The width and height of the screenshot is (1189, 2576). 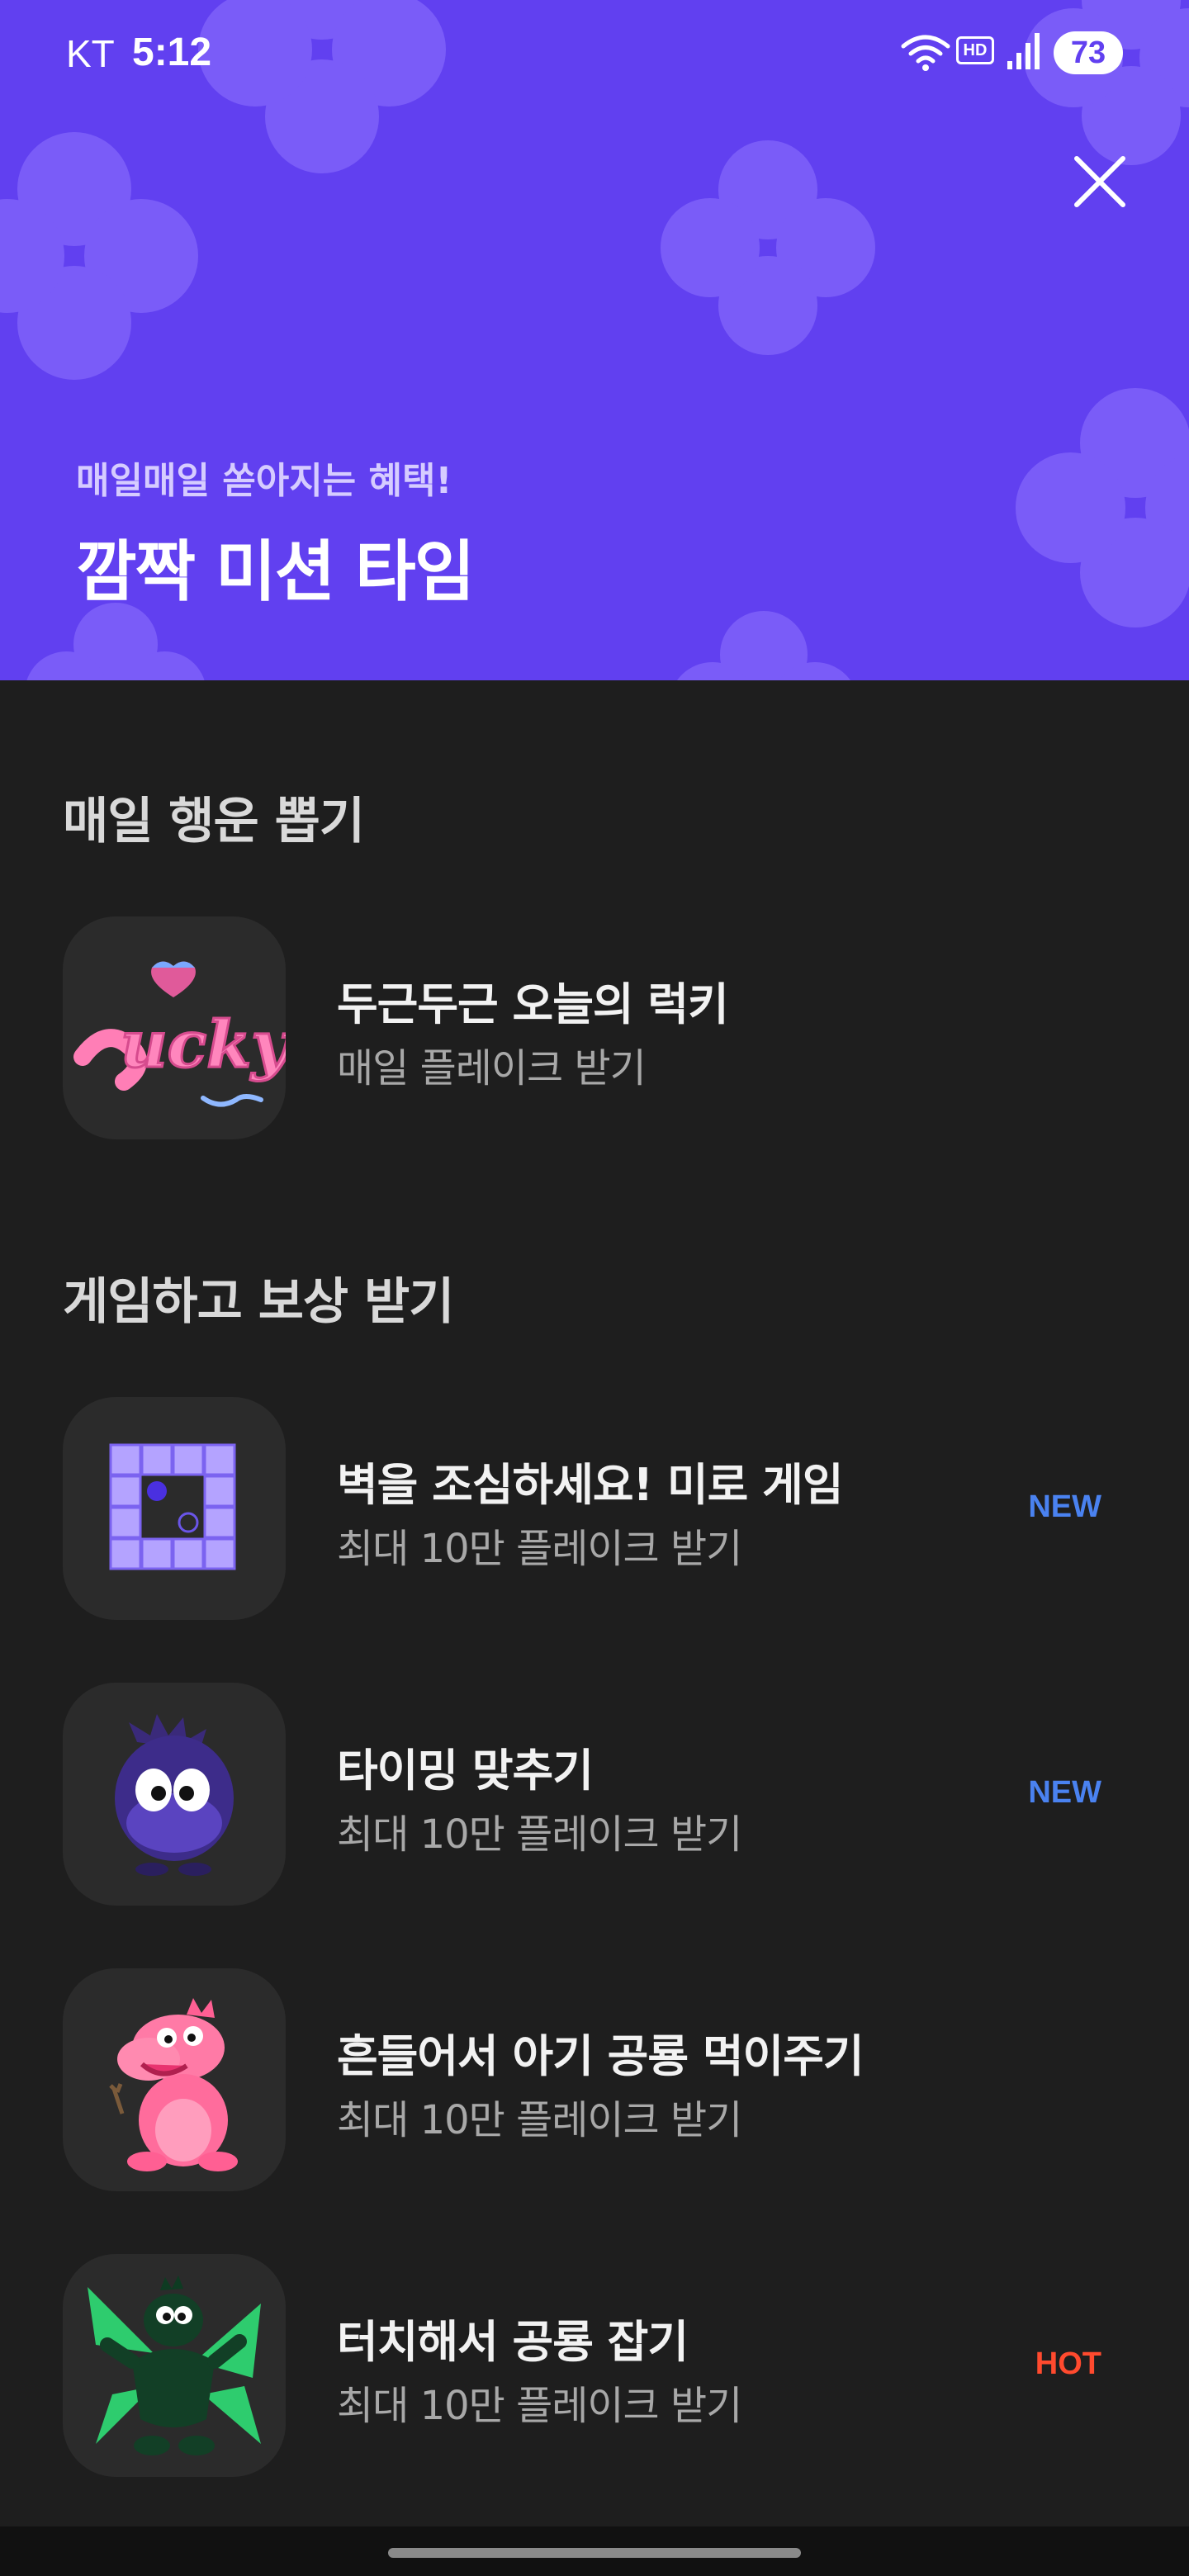 I want to click on item-title: 흔들어서 아기 공룡 먹이주기, so click(x=601, y=2056).